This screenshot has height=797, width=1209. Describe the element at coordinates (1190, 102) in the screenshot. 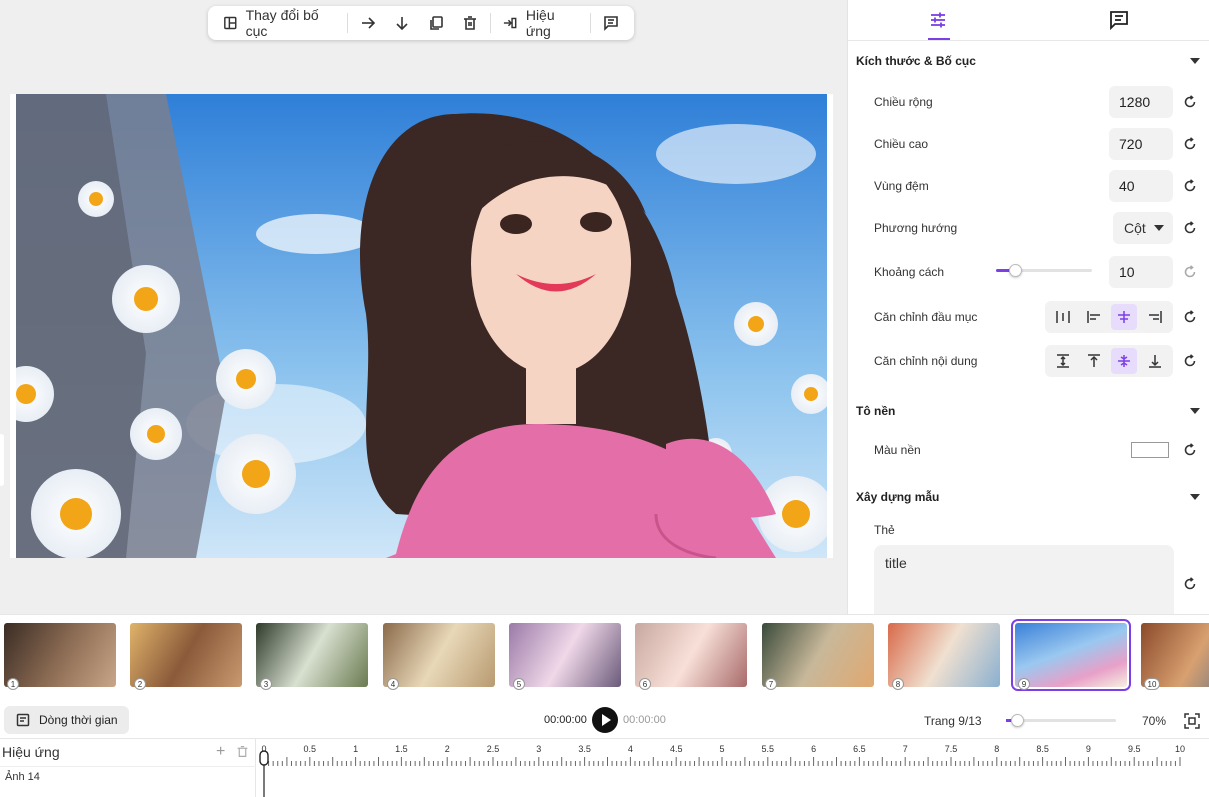

I see `reset-width-button` at that location.